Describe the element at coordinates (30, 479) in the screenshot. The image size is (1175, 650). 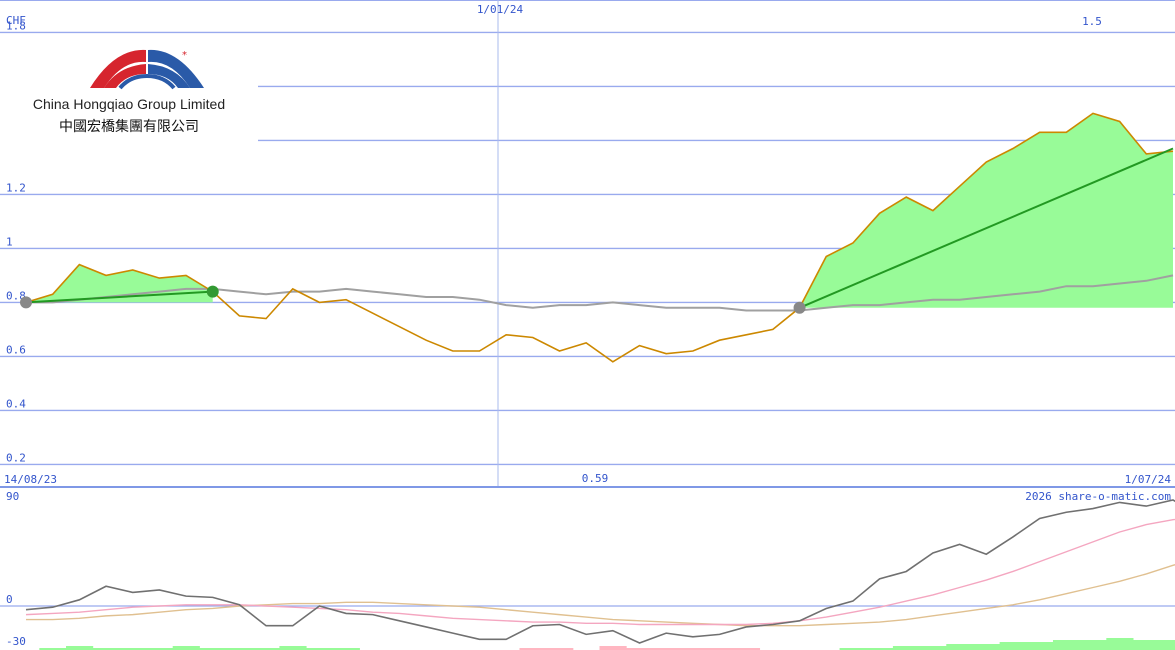
I see `x-start-label: 14/08/23` at that location.